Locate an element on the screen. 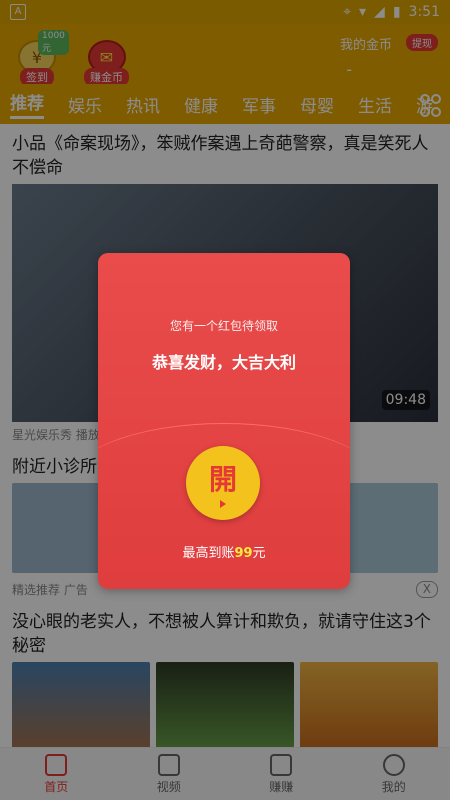 The image size is (450, 800). amount-prefix: 最高到账 is located at coordinates (208, 553).